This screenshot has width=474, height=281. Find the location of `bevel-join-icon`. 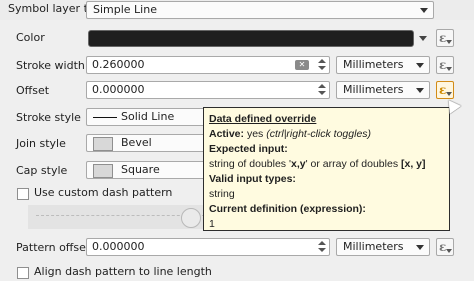

bevel-join-icon is located at coordinates (103, 144).